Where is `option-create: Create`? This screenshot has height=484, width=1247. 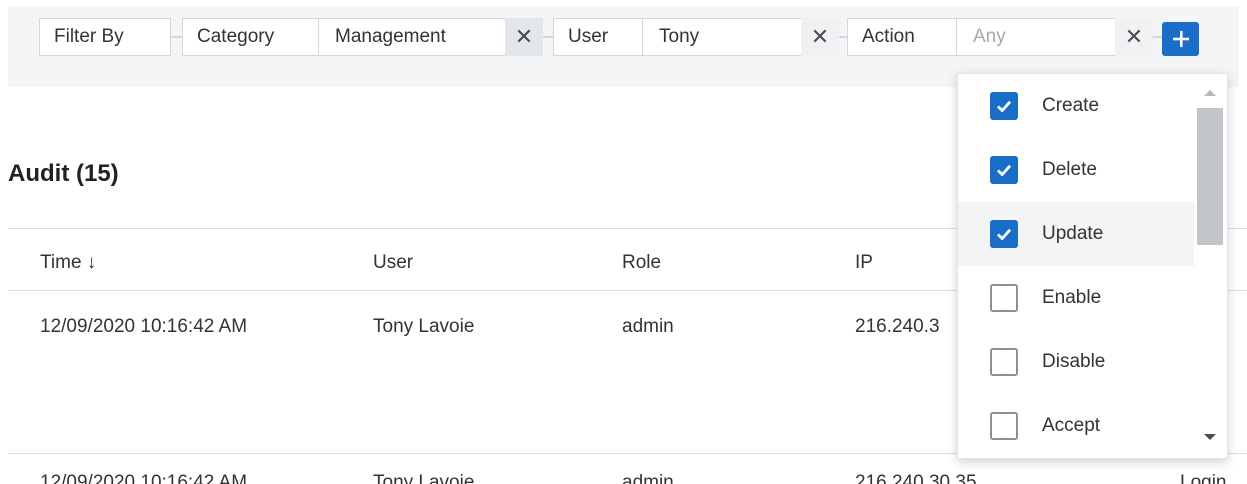 option-create: Create is located at coordinates (1076, 106).